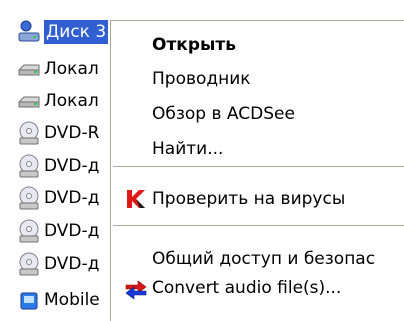 This screenshot has height=321, width=404. What do you see at coordinates (257, 45) in the screenshot?
I see `menu-item-open: Открыть` at bounding box center [257, 45].